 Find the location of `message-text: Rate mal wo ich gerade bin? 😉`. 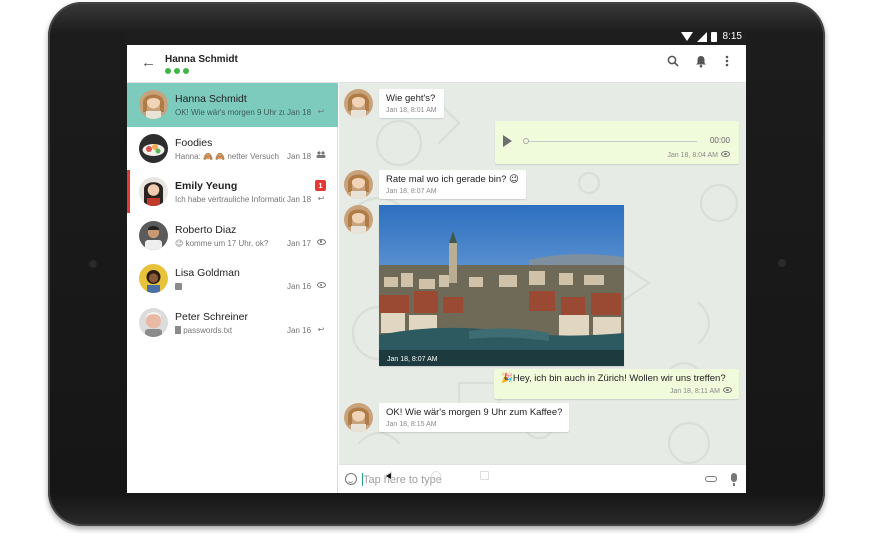

message-text: Rate mal wo ich gerade bin? 😉 is located at coordinates (452, 179).